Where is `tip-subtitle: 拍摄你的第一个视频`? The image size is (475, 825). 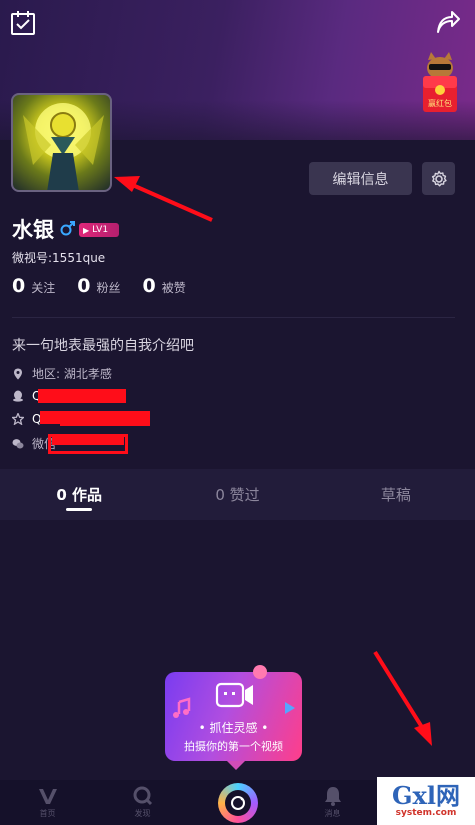 tip-subtitle: 拍摄你的第一个视频 is located at coordinates (233, 746).